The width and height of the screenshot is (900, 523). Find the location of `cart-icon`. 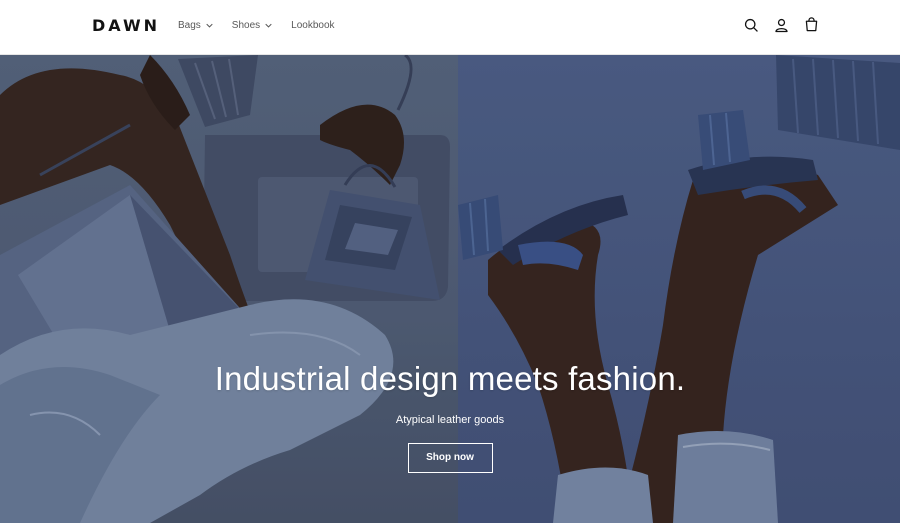

cart-icon is located at coordinates (811, 25).